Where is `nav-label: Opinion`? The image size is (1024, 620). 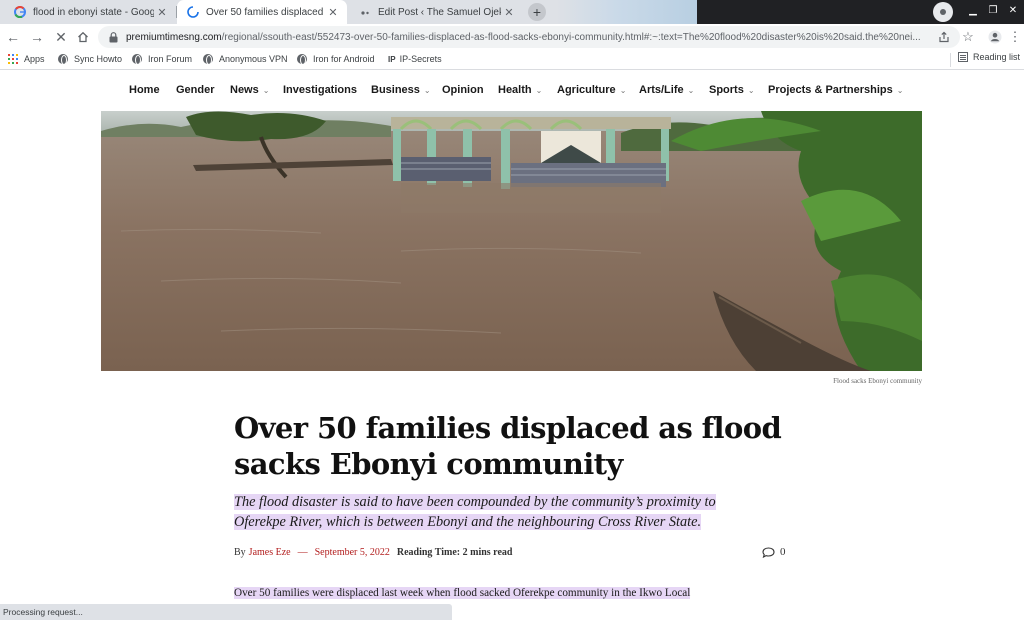 nav-label: Opinion is located at coordinates (463, 90).